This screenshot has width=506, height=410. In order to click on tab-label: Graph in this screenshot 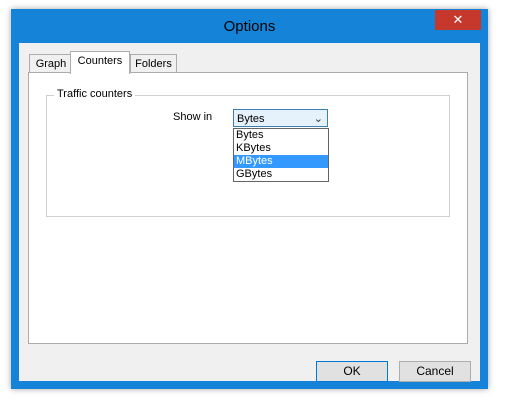, I will do `click(51, 64)`.